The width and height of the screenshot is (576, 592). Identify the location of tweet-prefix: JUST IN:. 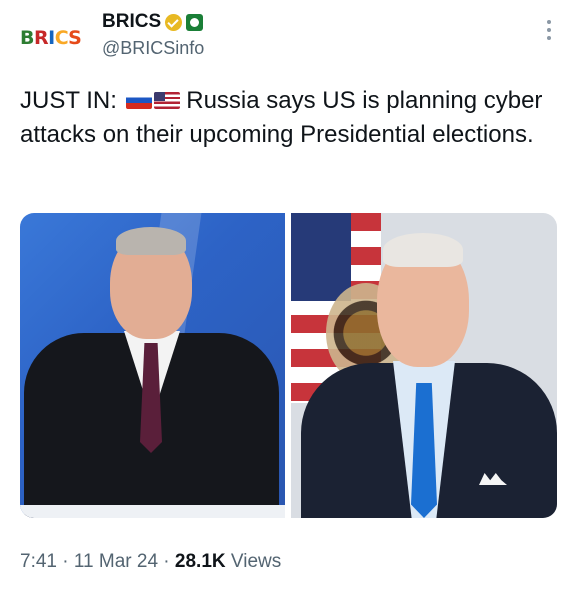
(68, 100).